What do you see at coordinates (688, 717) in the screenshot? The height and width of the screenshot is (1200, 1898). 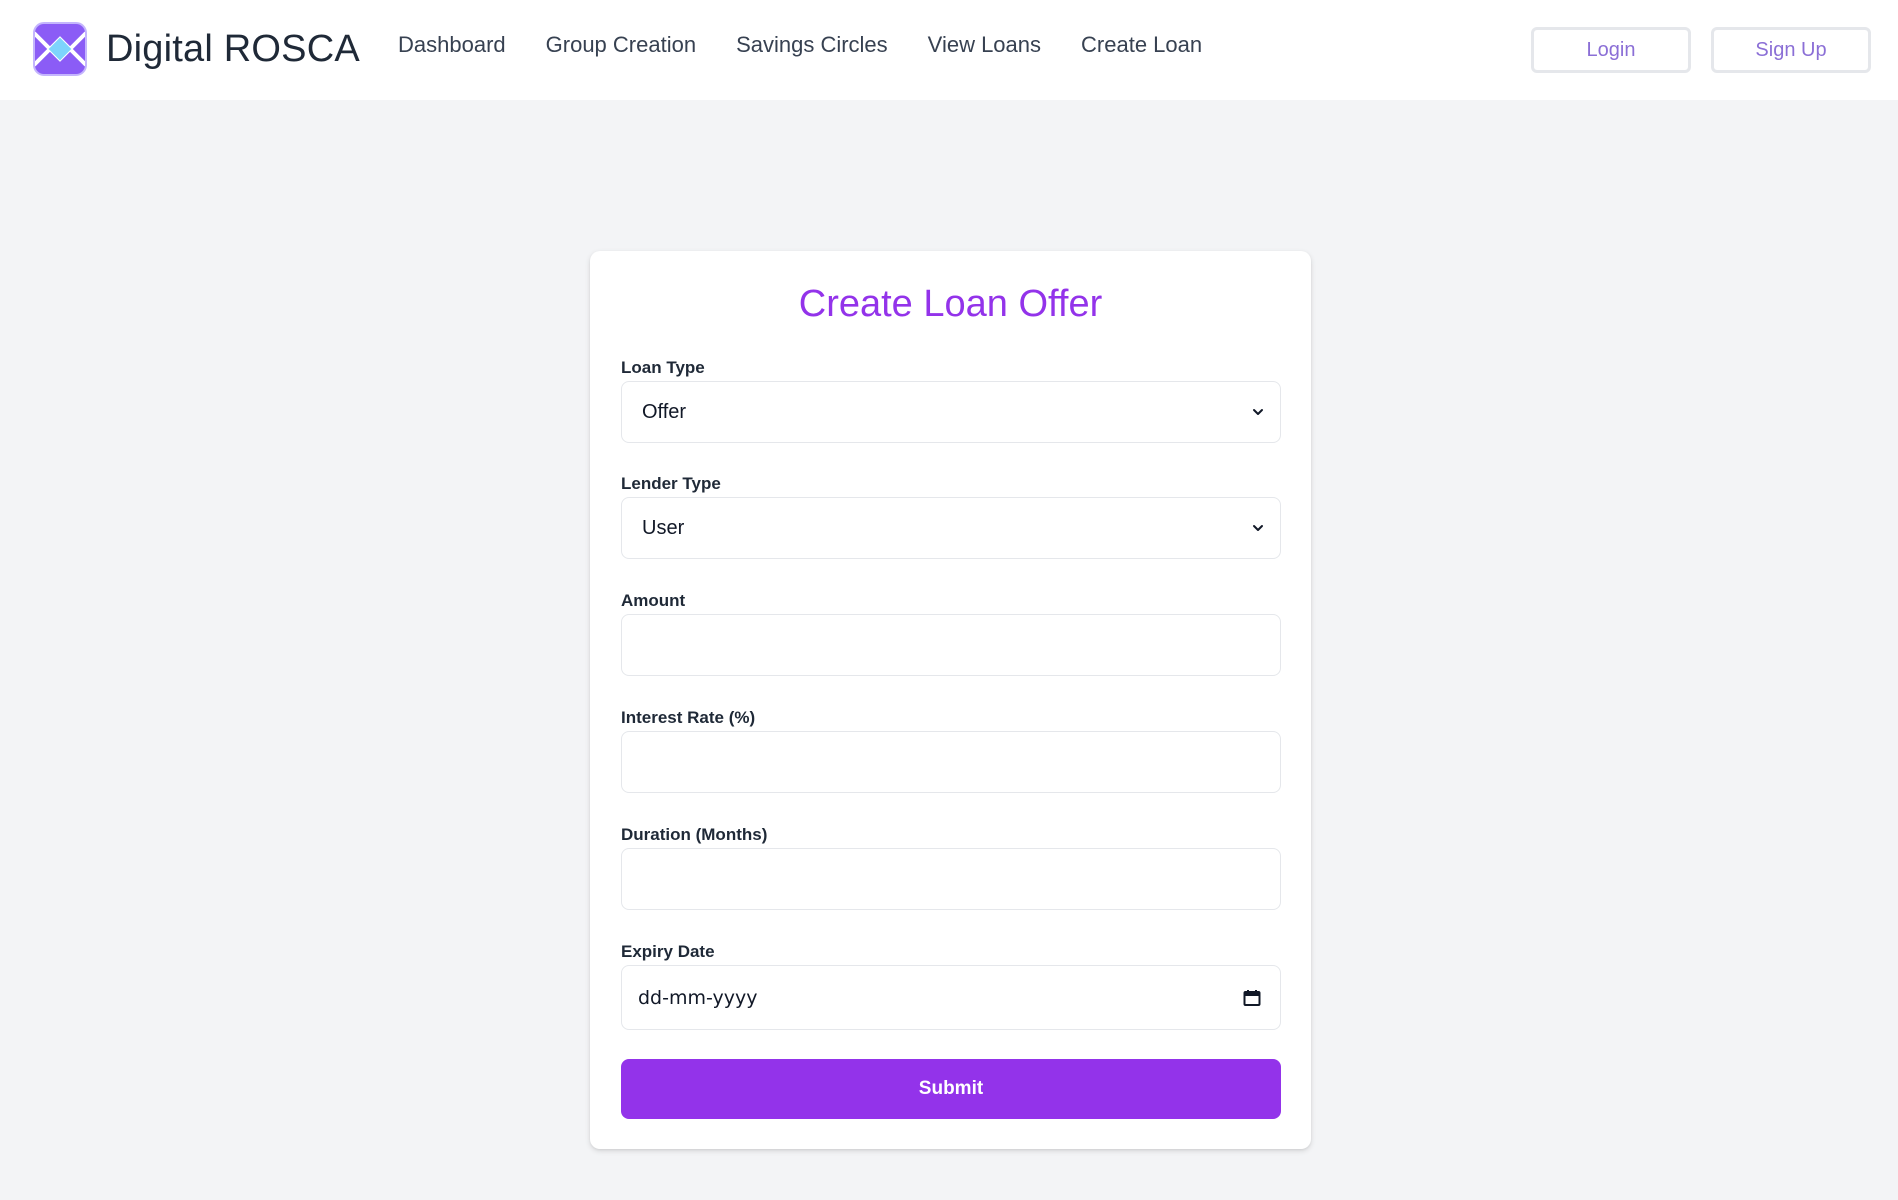 I see `interest-rate-label: Interest Rate (%)` at bounding box center [688, 717].